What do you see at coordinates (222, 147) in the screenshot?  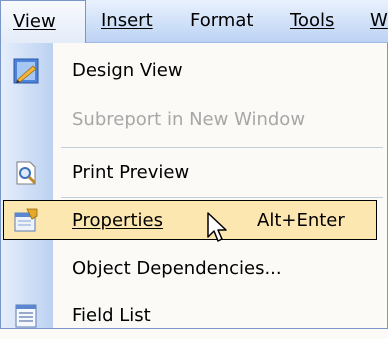 I see `menu-separator` at bounding box center [222, 147].